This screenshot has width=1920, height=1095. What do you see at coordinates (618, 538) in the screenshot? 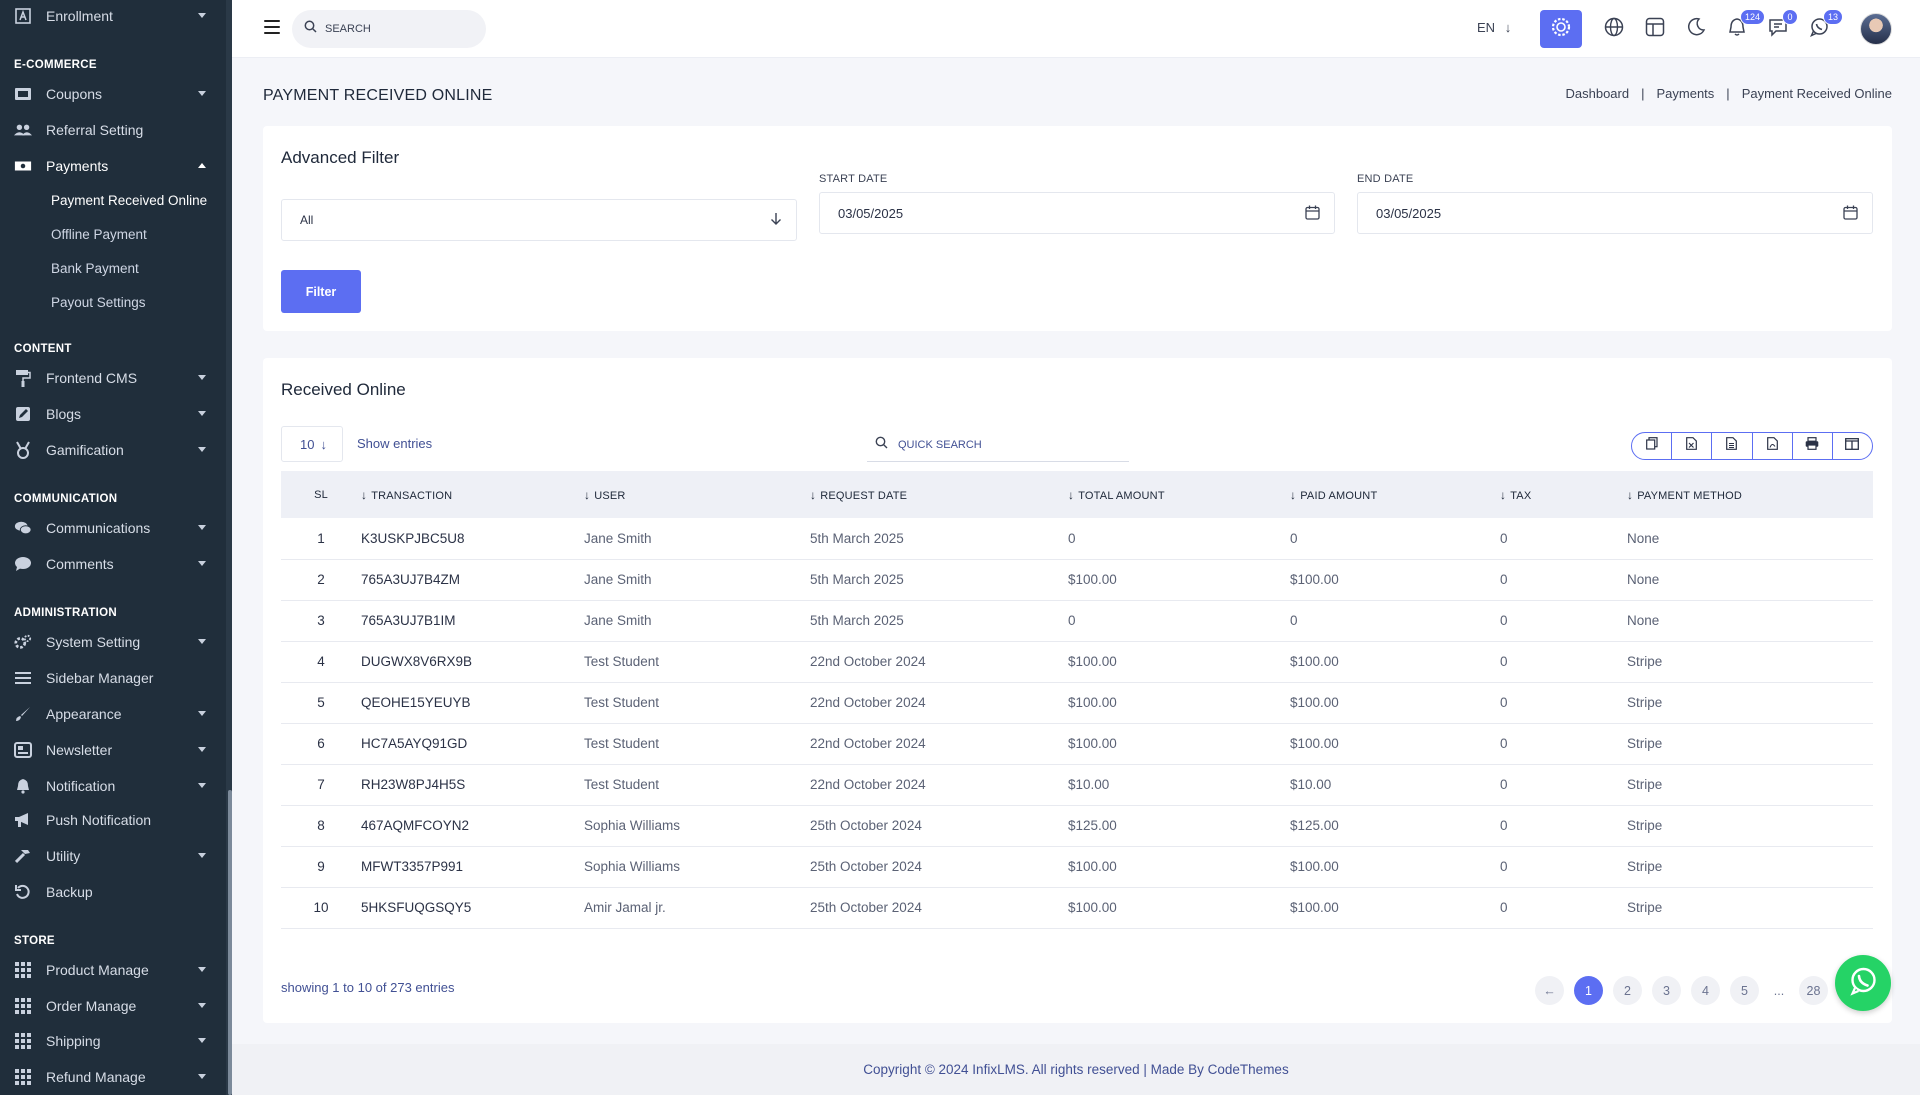
I see `cell-user: Jane Smith` at bounding box center [618, 538].